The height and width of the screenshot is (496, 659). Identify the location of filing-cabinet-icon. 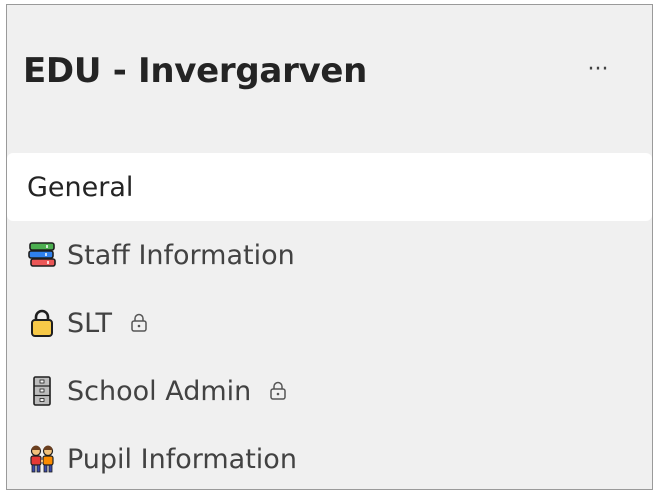
(42, 391).